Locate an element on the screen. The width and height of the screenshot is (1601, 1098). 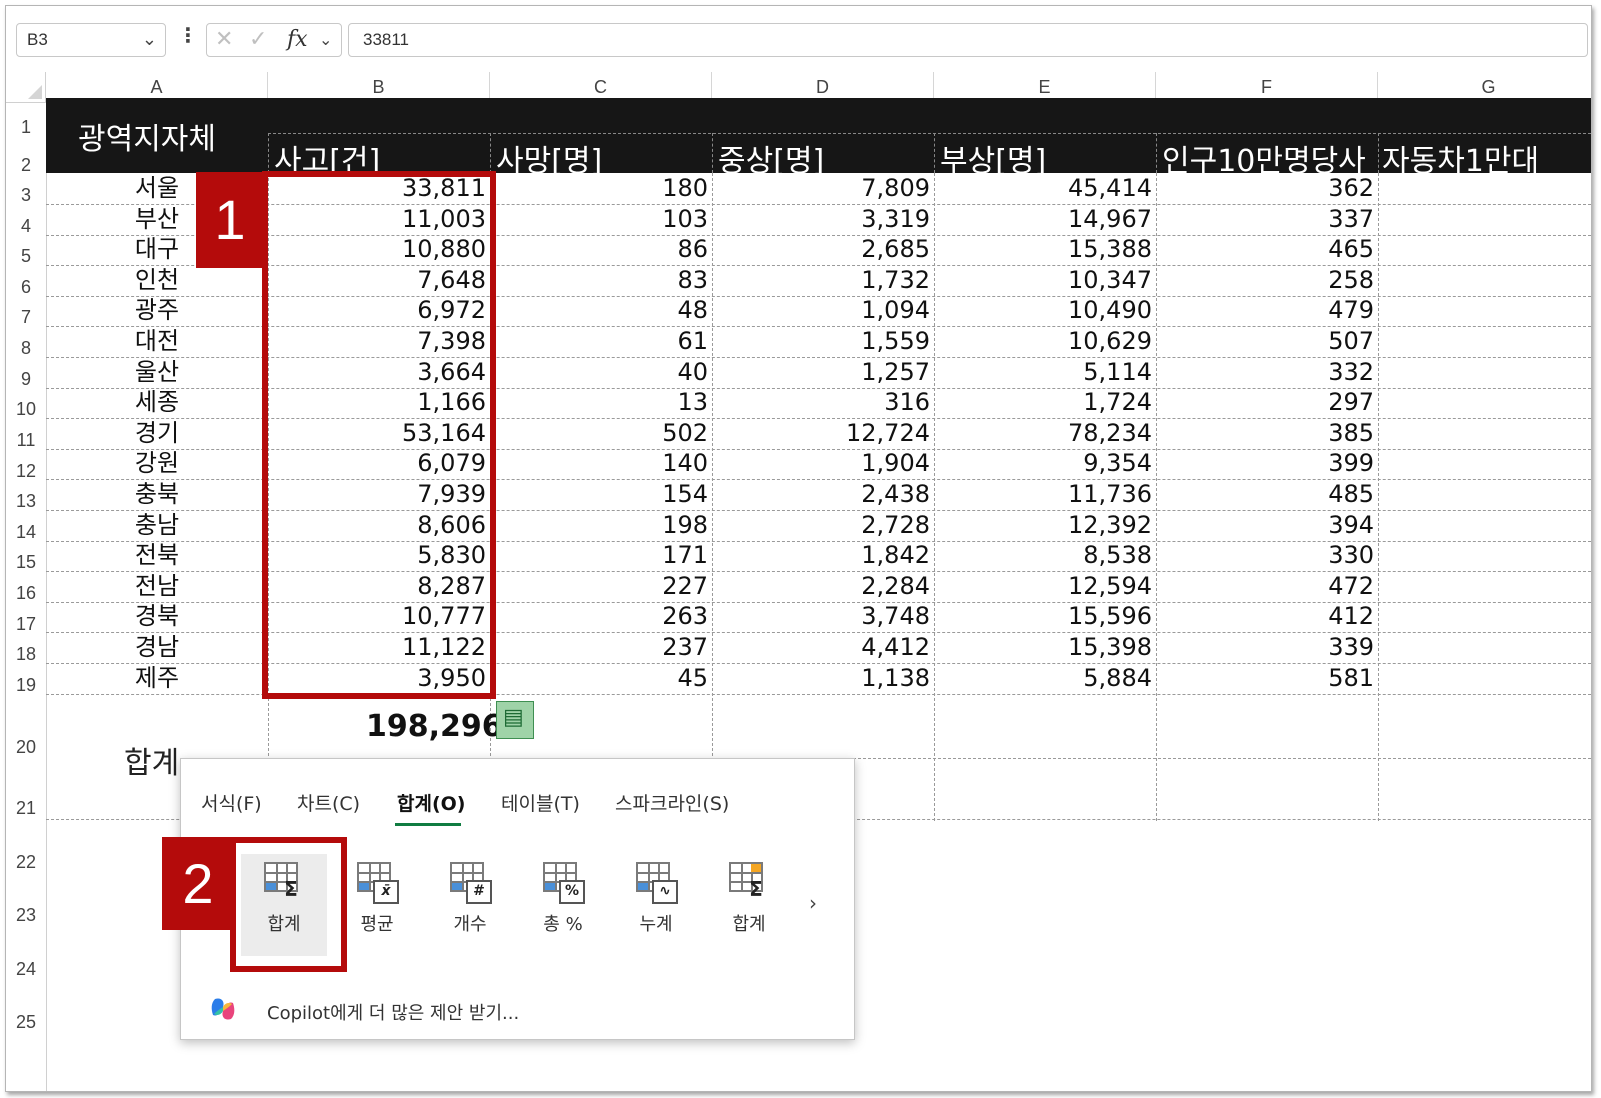
cell-serious-injury: 2,438 is located at coordinates (823, 494).